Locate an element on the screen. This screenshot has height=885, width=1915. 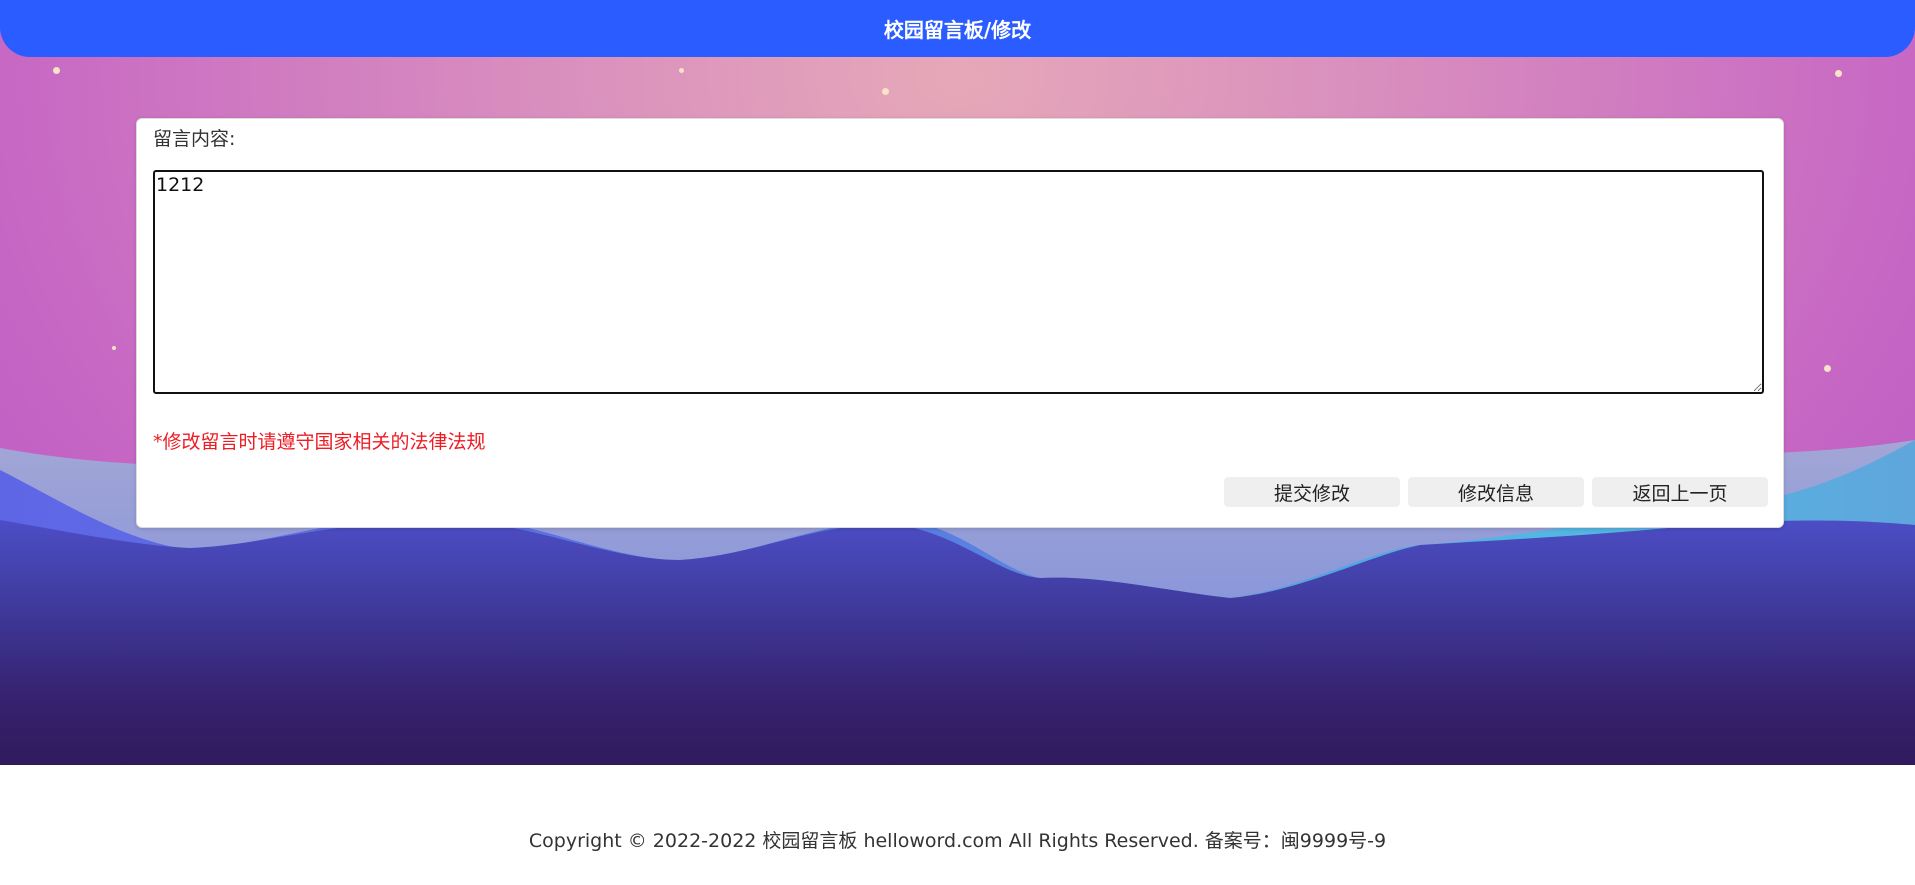
back-button: 返回上一页 is located at coordinates (1680, 492).